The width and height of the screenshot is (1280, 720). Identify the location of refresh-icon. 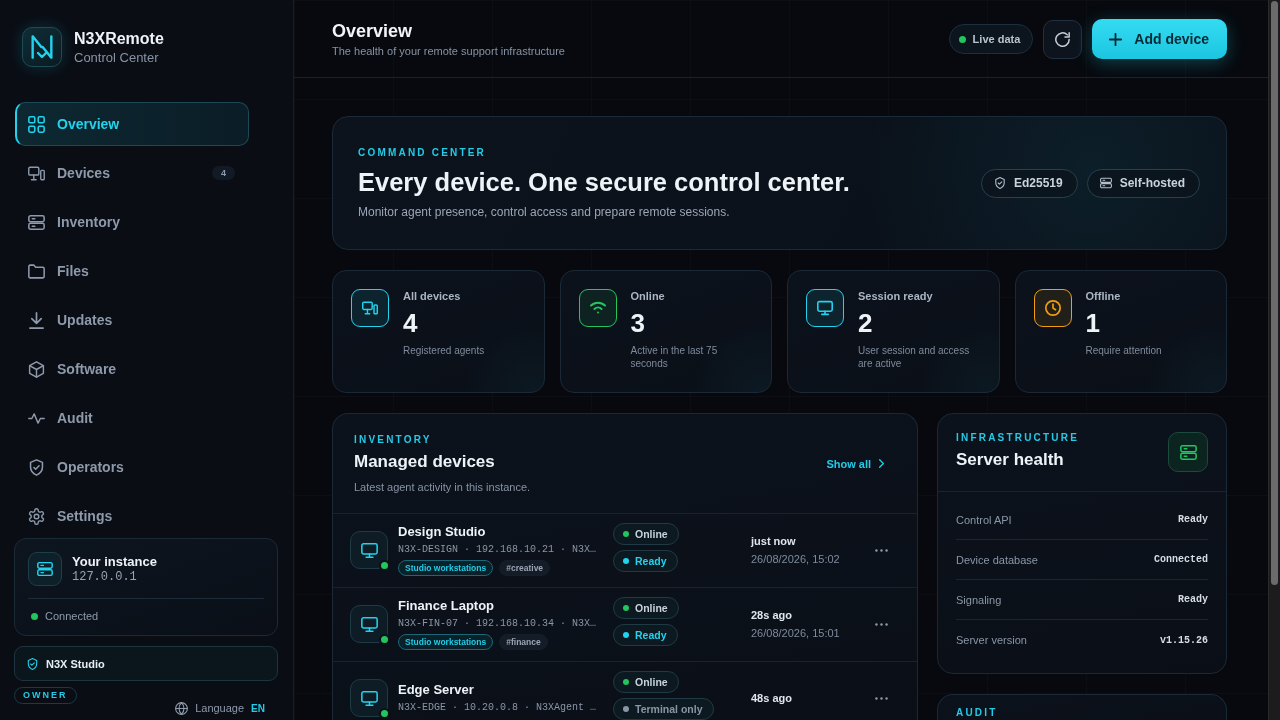
(1063, 39).